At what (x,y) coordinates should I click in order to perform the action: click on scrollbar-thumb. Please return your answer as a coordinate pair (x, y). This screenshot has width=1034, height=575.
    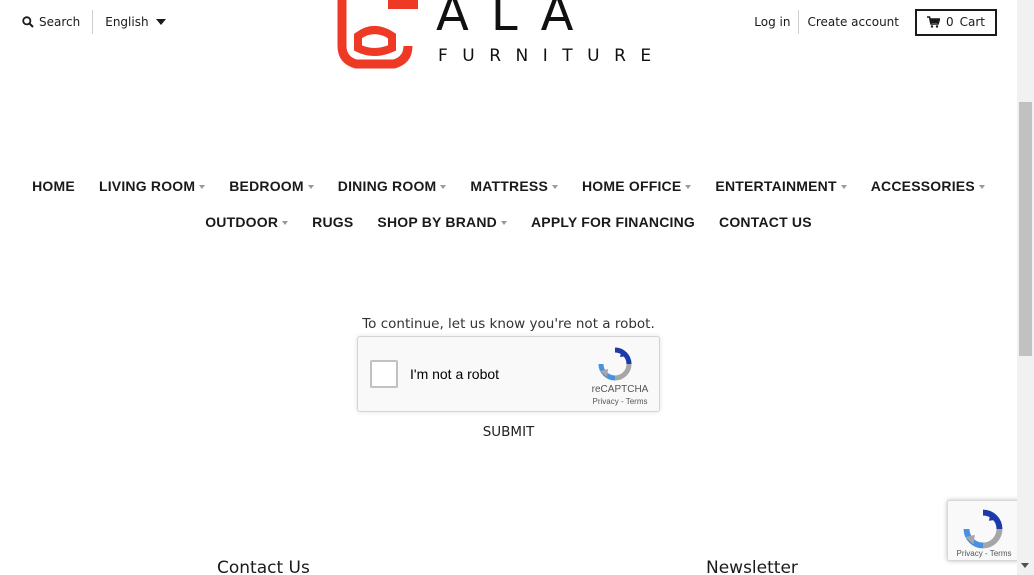
    Looking at the image, I should click on (1025, 229).